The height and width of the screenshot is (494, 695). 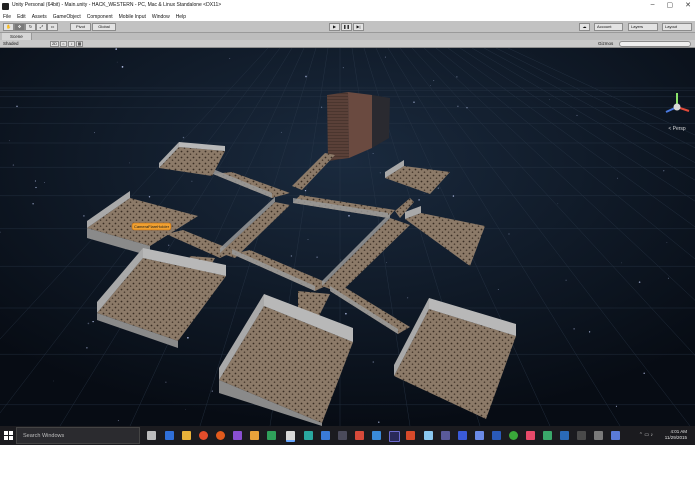 What do you see at coordinates (41, 27) in the screenshot?
I see `scale-tool-icon: ⤢` at bounding box center [41, 27].